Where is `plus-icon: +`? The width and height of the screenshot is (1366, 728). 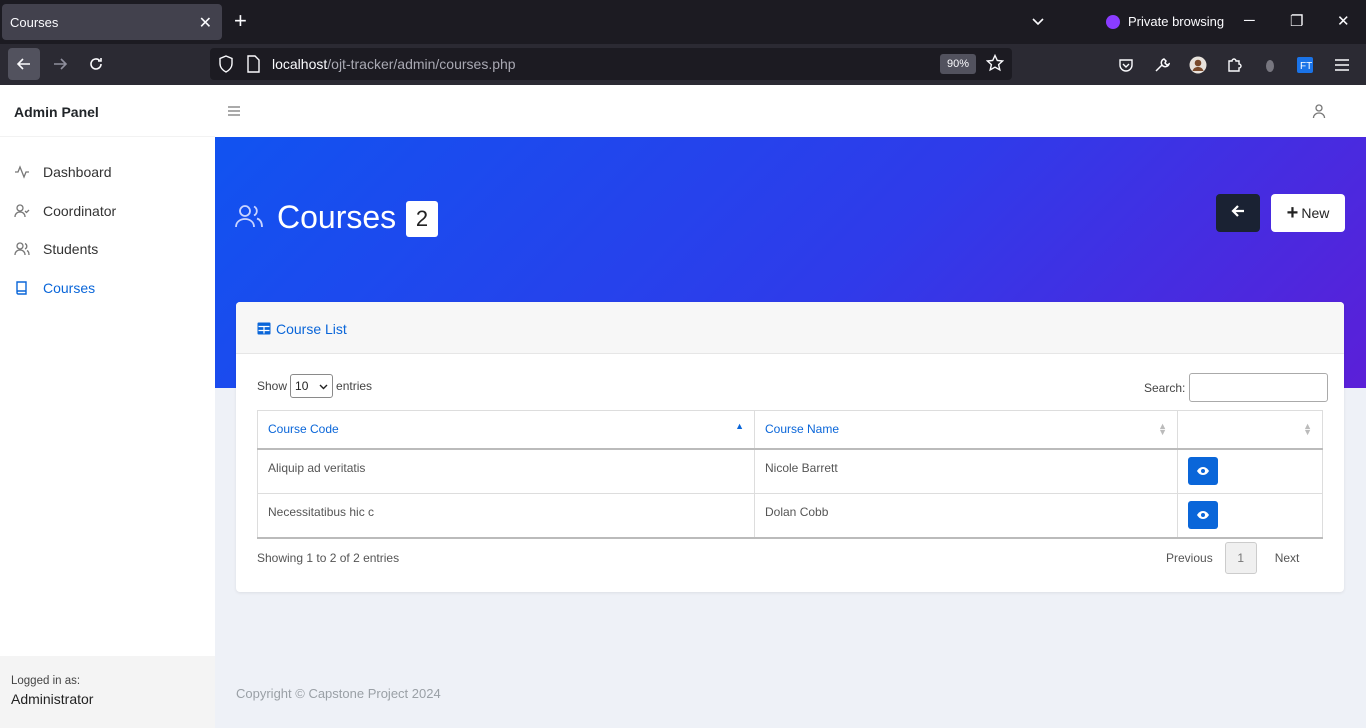
plus-icon: + is located at coordinates (1292, 213).